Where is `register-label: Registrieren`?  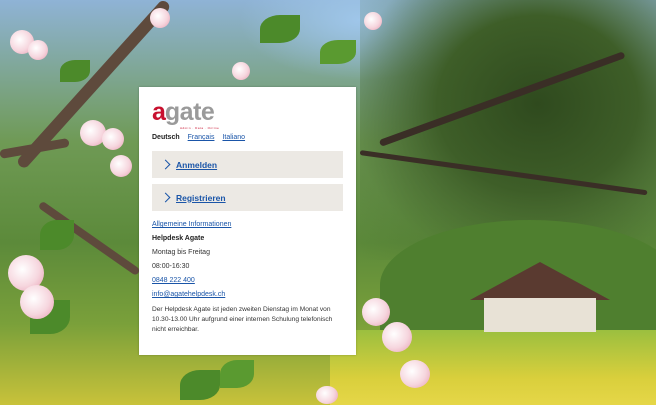 register-label: Registrieren is located at coordinates (201, 197).